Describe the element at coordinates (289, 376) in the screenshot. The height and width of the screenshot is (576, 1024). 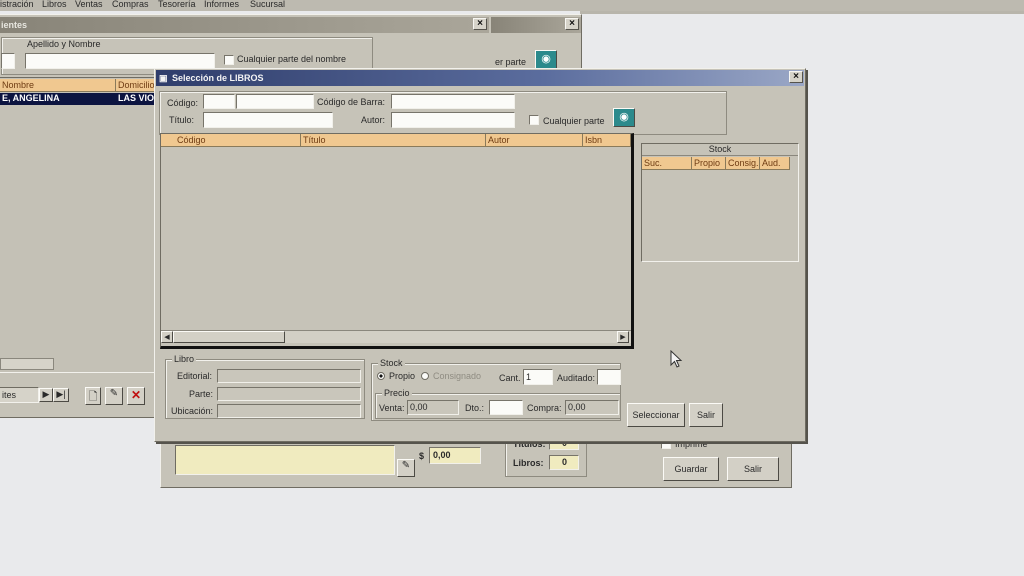
I see `editorial-field` at that location.